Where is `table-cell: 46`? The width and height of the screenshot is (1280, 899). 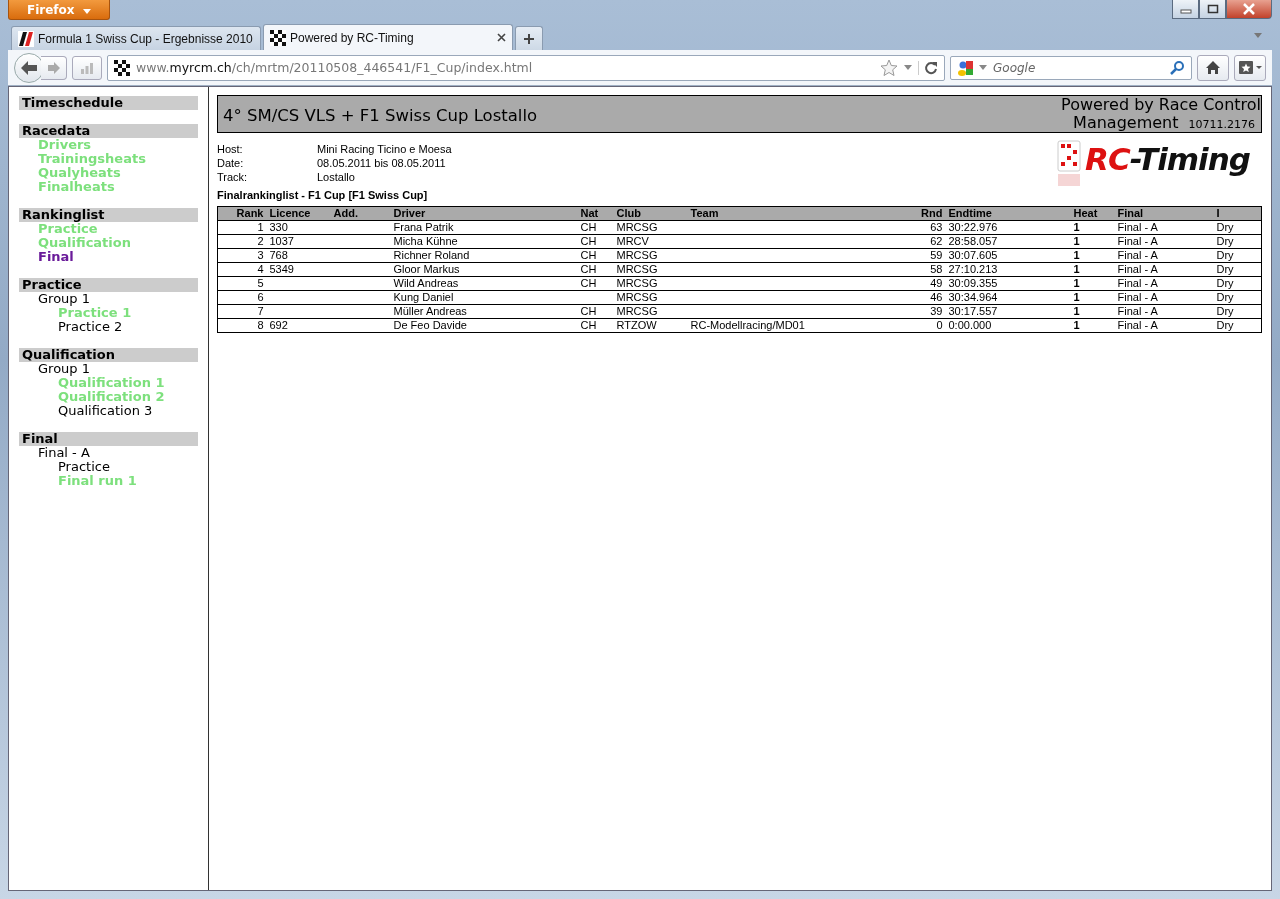
table-cell: 46 is located at coordinates (930, 297).